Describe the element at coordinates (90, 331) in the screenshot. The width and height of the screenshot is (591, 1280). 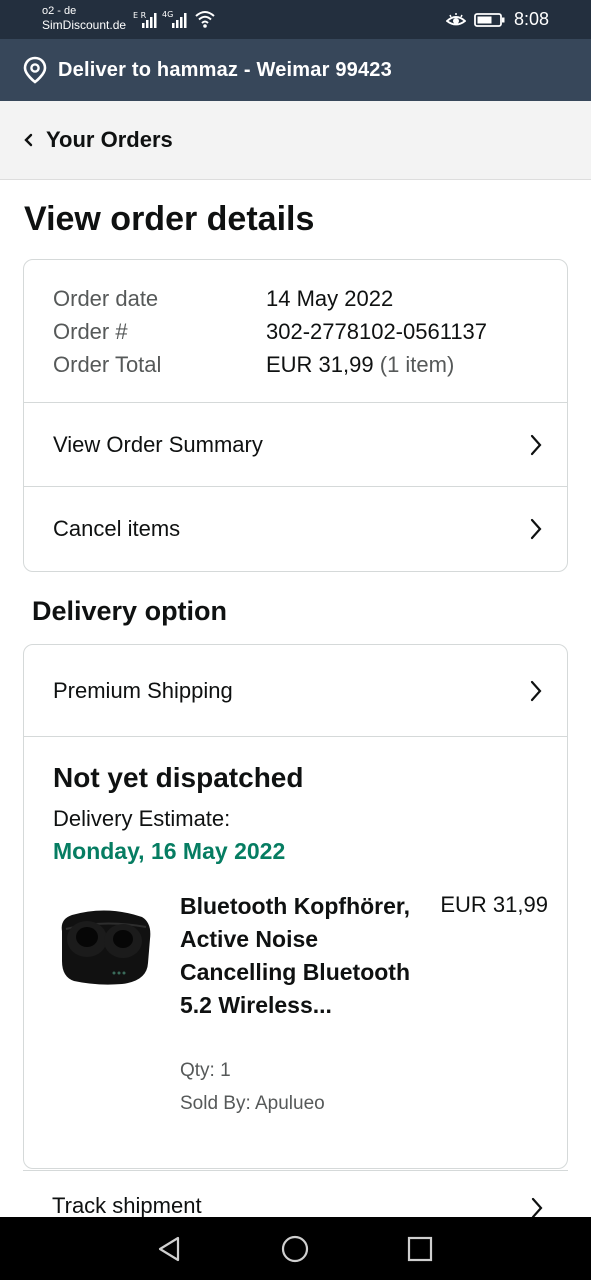
I see `order-number-label: Order #` at that location.